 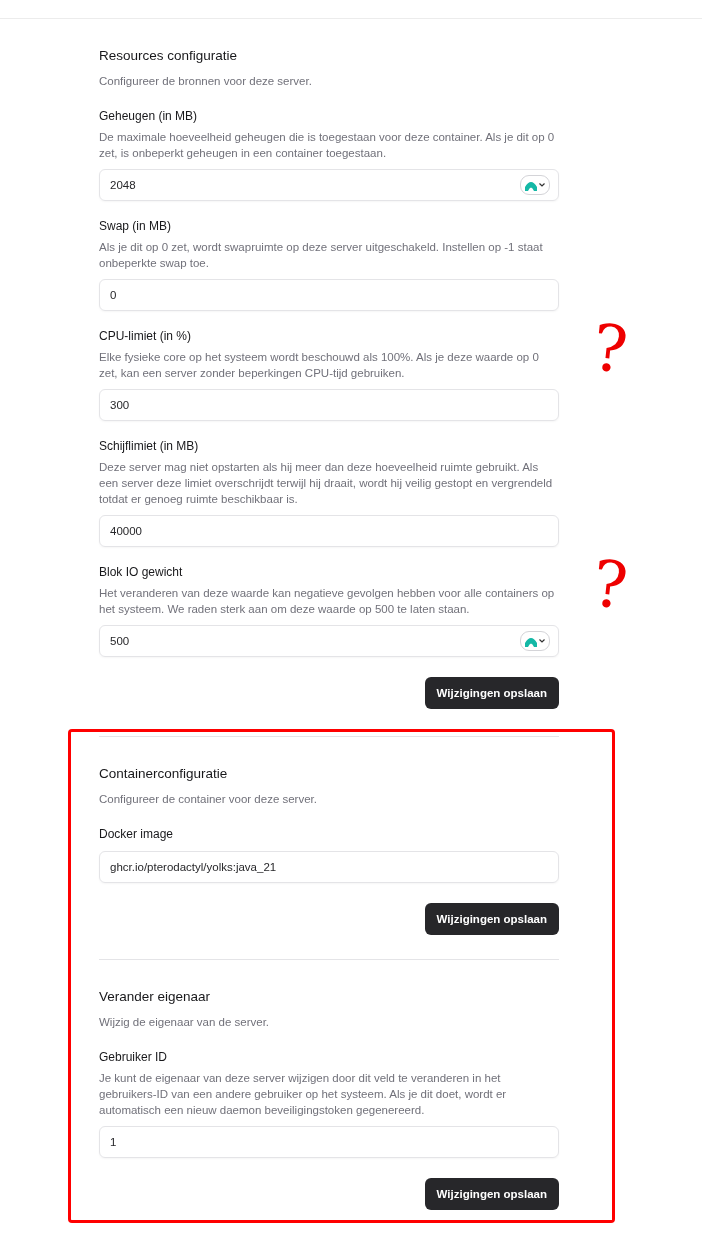 What do you see at coordinates (206, 81) in the screenshot?
I see `section-description: Configureer de bronnen voor deze server.` at bounding box center [206, 81].